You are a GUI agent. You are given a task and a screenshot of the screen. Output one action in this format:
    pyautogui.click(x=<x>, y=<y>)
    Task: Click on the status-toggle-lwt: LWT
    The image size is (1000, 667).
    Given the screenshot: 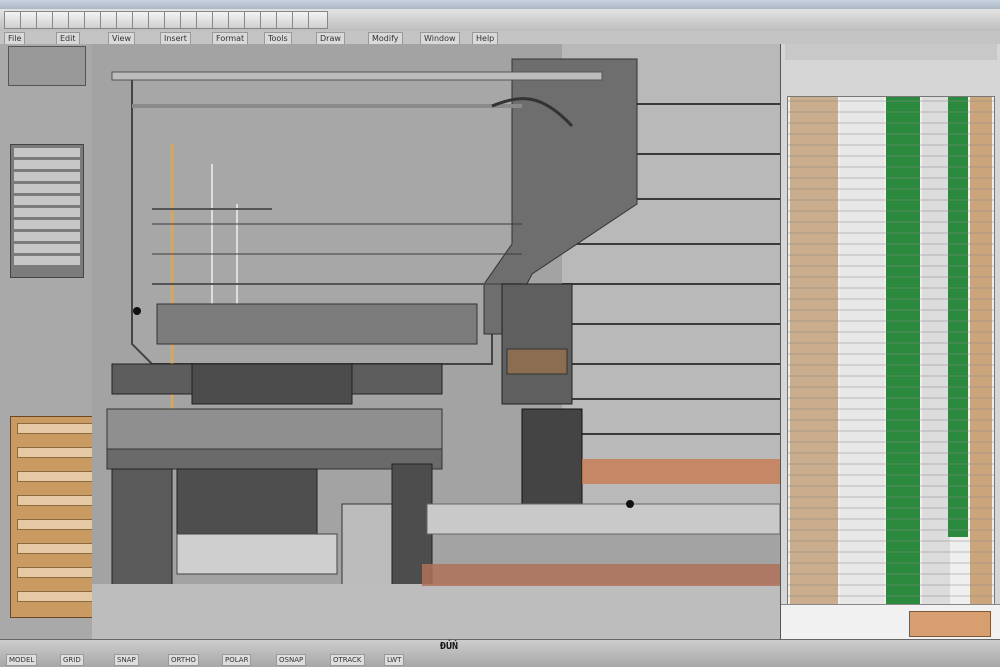 What is the action you would take?
    pyautogui.click(x=394, y=660)
    